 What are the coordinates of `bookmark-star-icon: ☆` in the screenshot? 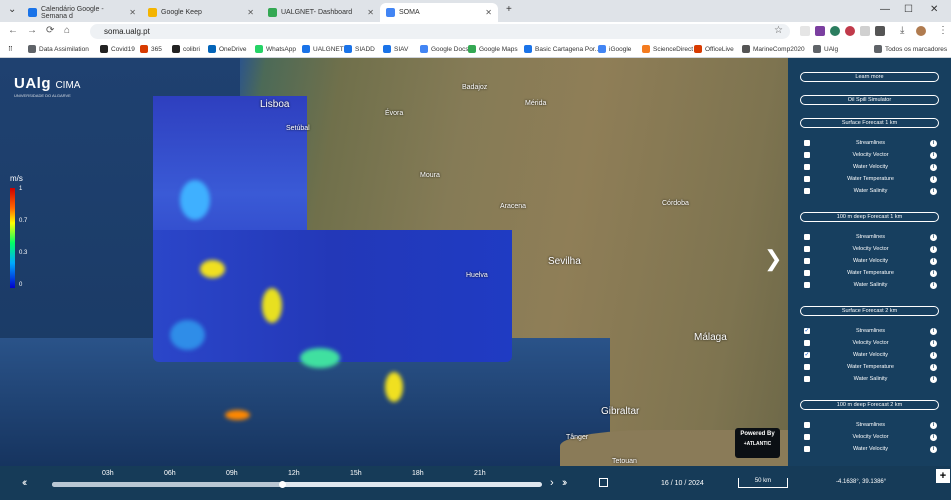 It's located at (778, 30).